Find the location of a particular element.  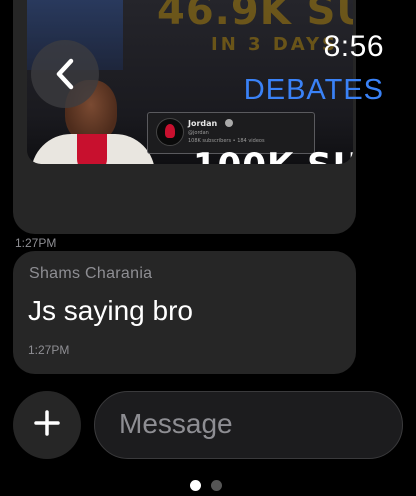

image-banner-subline: IN 3 DAYS is located at coordinates (274, 44).